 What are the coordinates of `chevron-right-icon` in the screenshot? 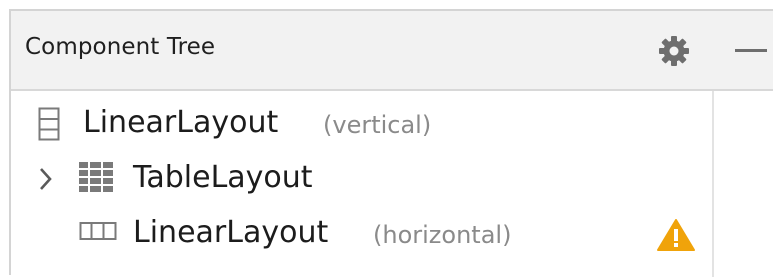 It's located at (46, 179).